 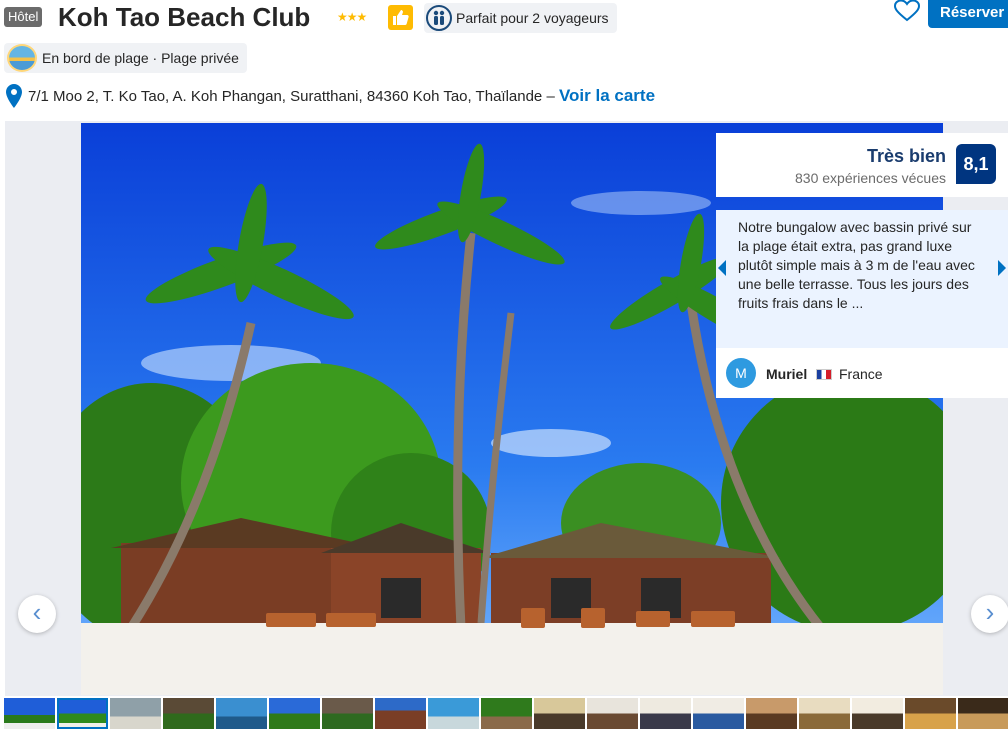 What do you see at coordinates (824, 374) in the screenshot?
I see `france-flag-icon` at bounding box center [824, 374].